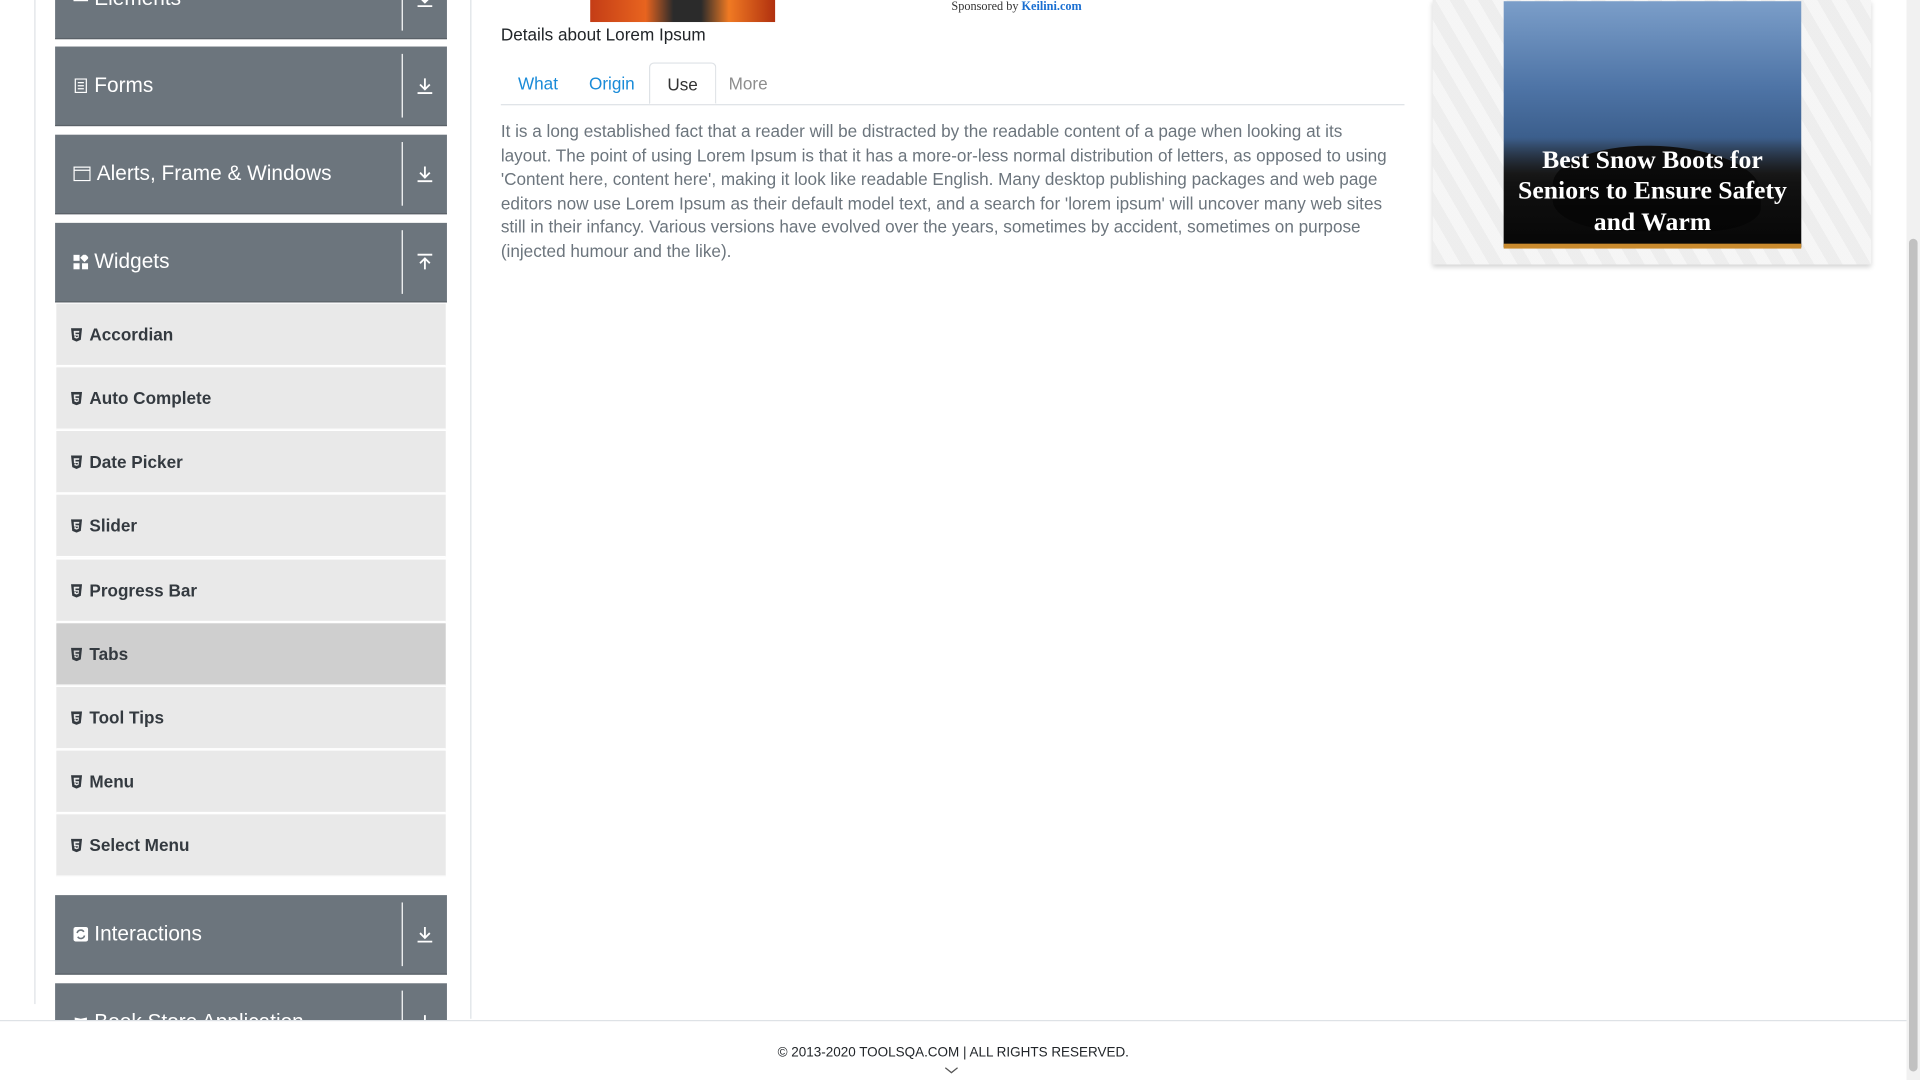 This screenshot has height=1081, width=1920. I want to click on group-label: Widgets, so click(132, 261).